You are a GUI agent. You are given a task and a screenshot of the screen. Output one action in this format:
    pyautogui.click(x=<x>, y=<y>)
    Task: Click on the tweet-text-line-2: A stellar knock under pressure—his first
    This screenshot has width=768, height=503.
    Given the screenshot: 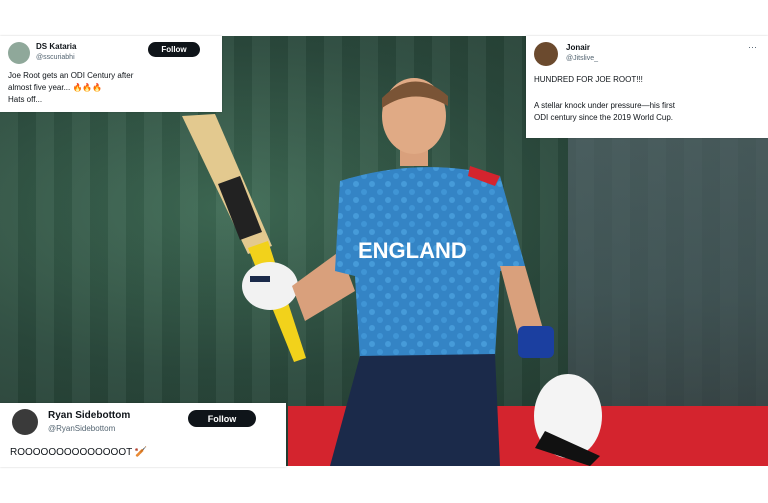 What is the action you would take?
    pyautogui.click(x=604, y=105)
    